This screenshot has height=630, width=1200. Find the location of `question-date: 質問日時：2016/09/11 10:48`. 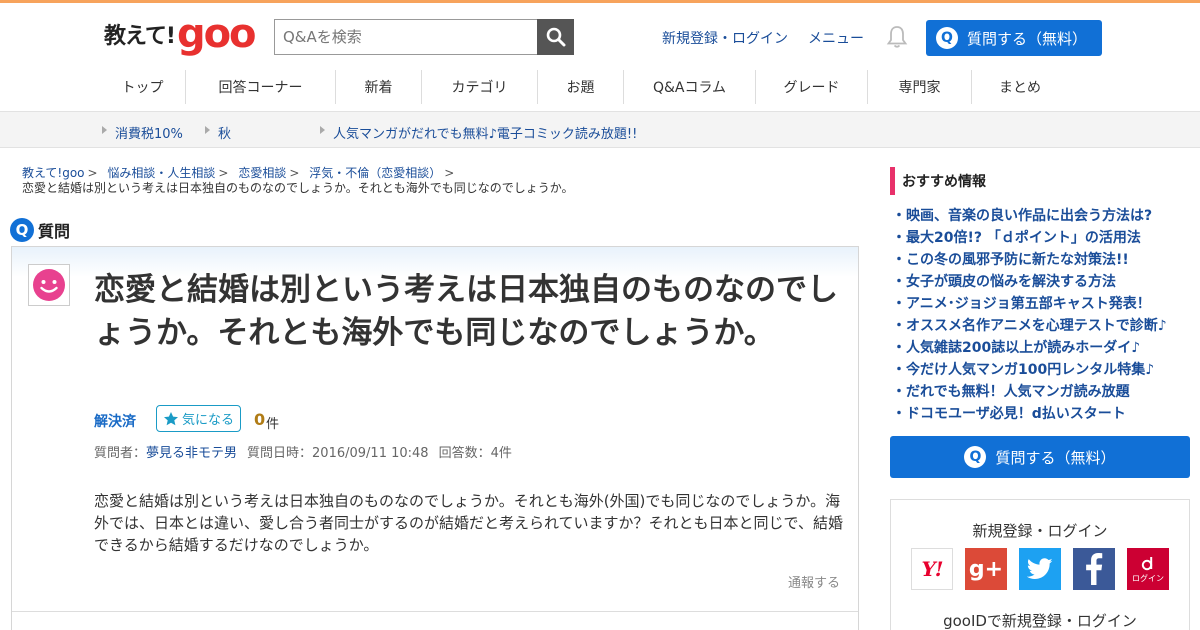

question-date: 質問日時：2016/09/11 10:48 is located at coordinates (338, 453).